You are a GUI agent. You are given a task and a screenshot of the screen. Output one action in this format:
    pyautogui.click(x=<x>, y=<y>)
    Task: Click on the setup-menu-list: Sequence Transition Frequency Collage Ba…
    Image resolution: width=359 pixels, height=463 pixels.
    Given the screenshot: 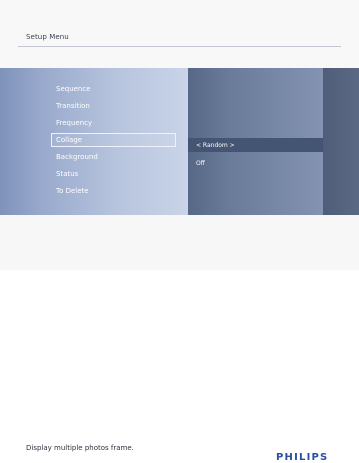 What is the action you would take?
    pyautogui.click(x=116, y=140)
    